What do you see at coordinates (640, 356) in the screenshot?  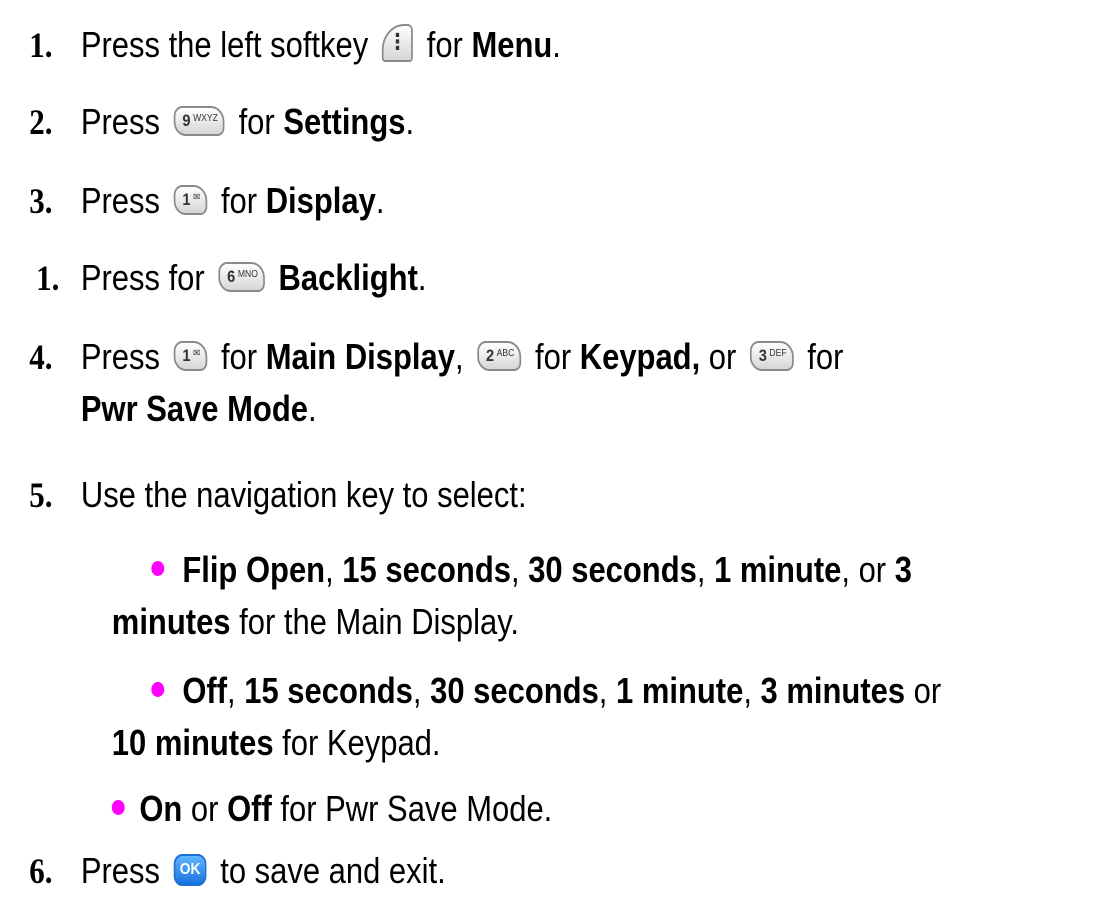 I see `keypad-label: Keypad,` at bounding box center [640, 356].